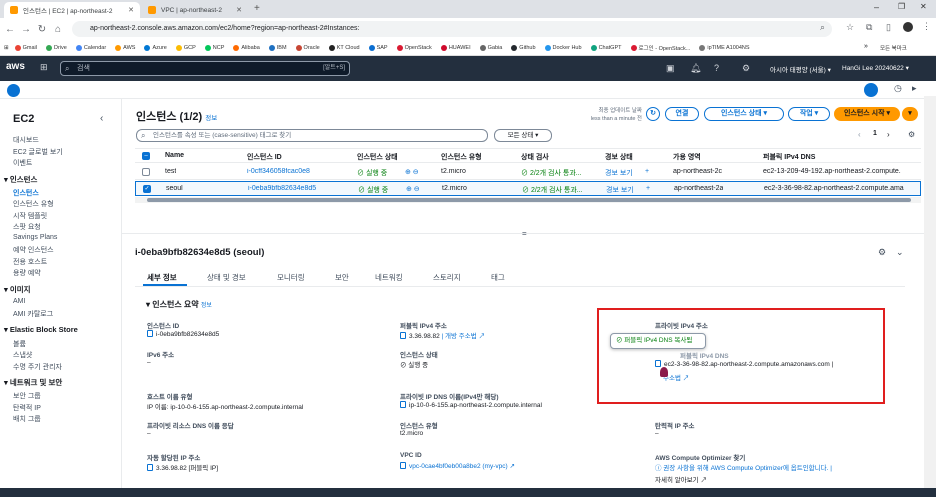  I want to click on settings-icon: ⚙, so click(746, 68).